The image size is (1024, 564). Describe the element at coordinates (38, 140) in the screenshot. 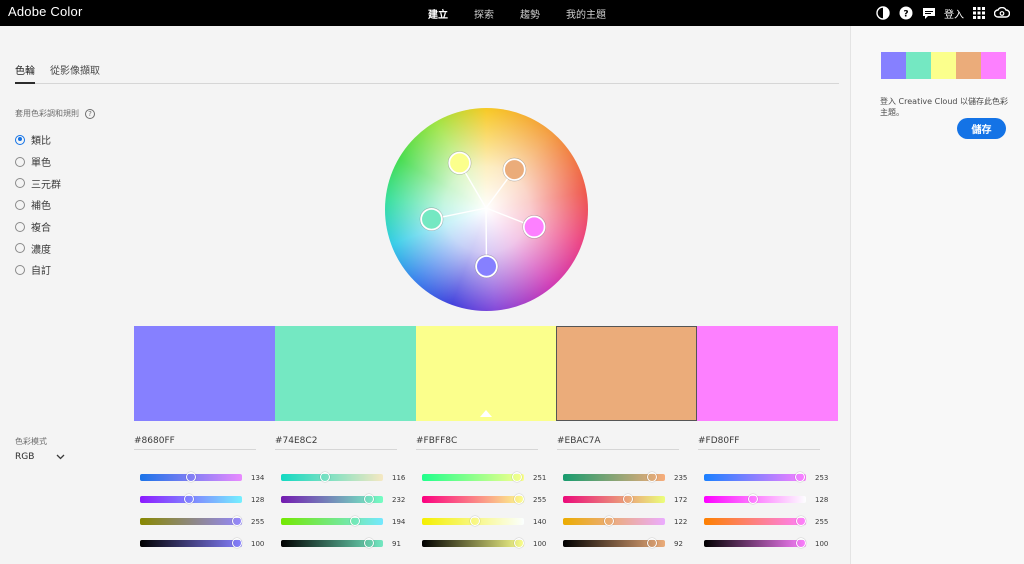

I see `harmony-rule-0: 類比` at that location.